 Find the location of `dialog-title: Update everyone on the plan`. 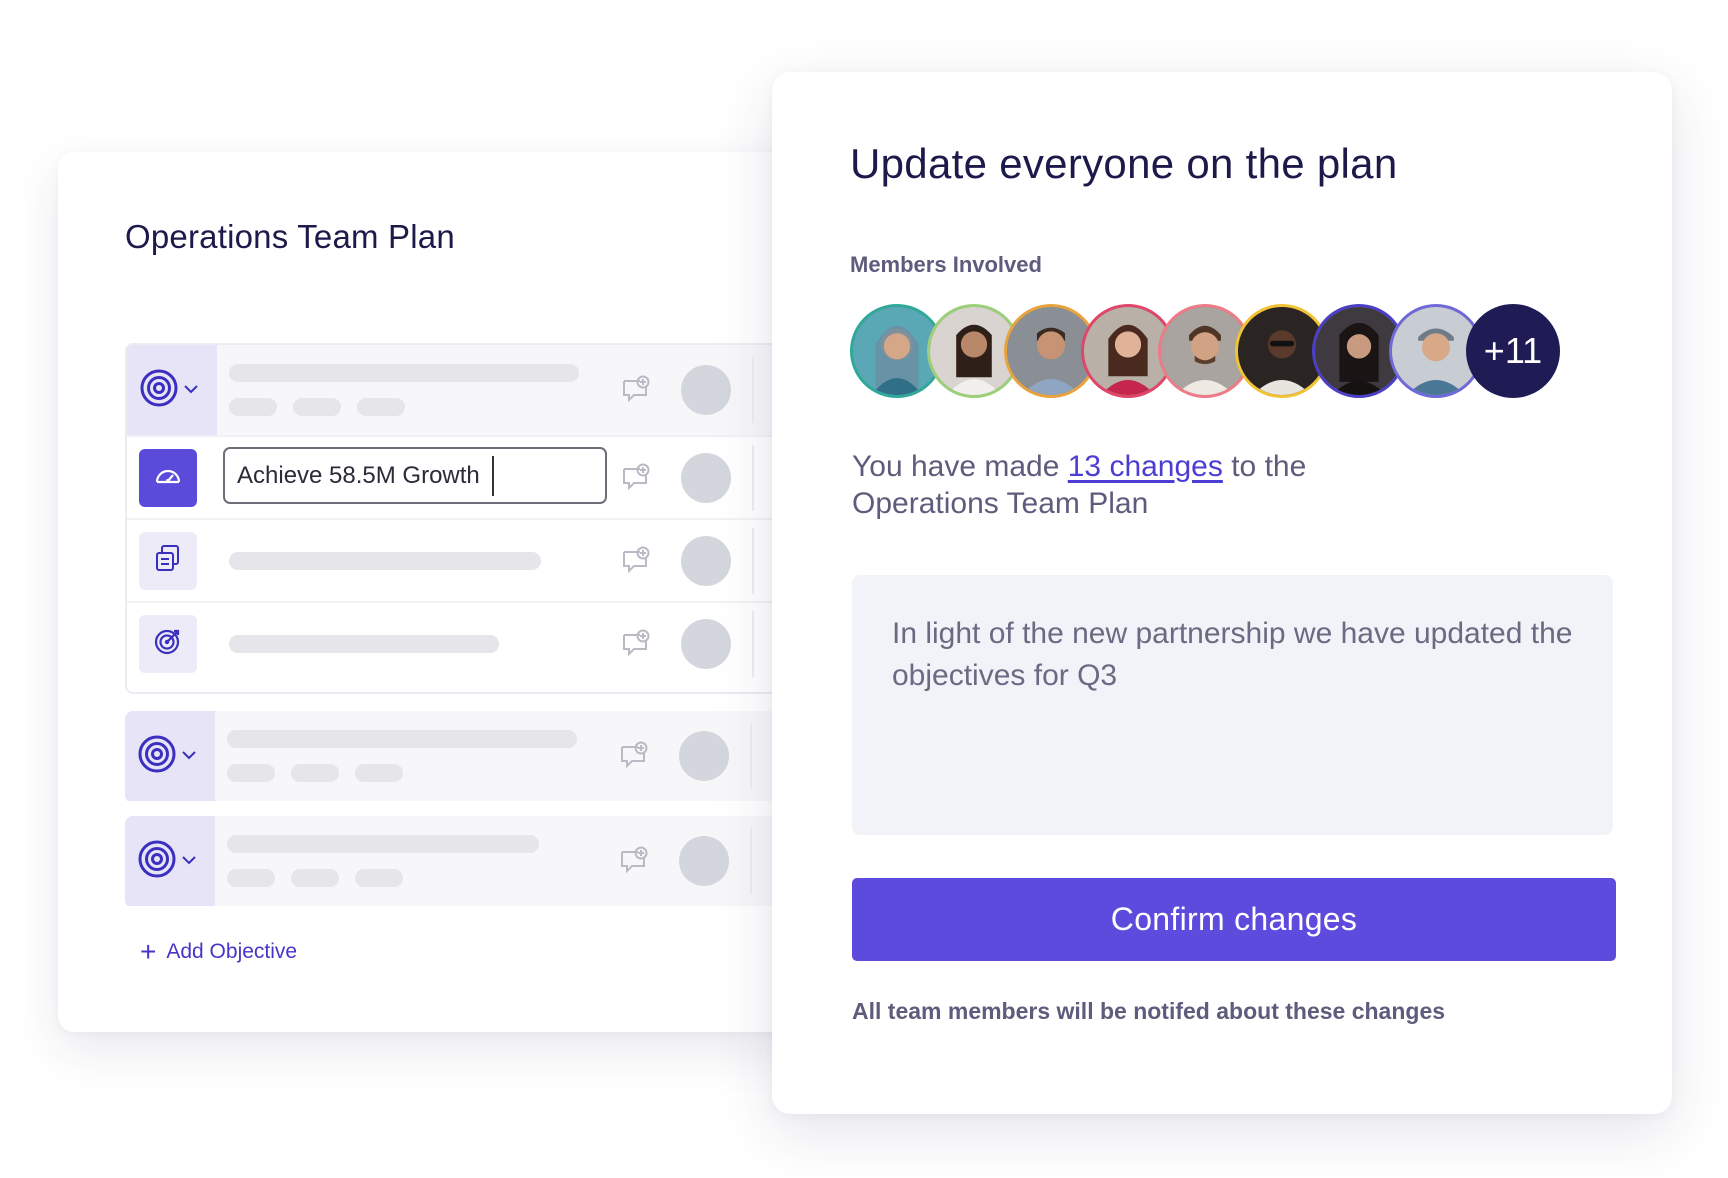

dialog-title: Update everyone on the plan is located at coordinates (1124, 163).